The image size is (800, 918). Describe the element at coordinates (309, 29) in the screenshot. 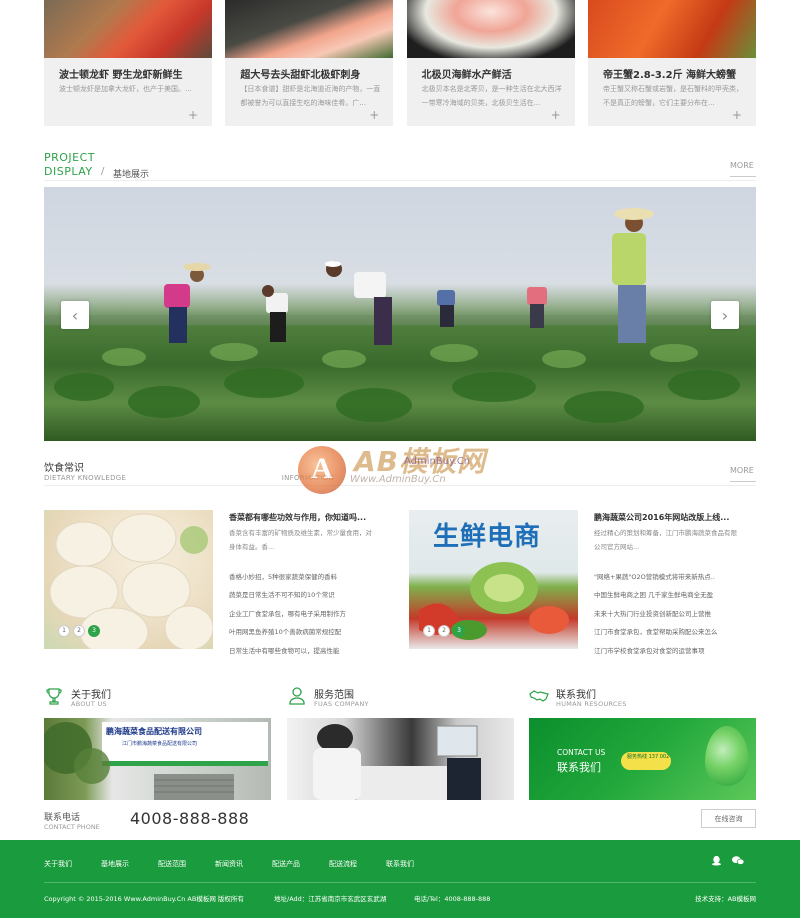

I see `product-image-shrimp` at that location.